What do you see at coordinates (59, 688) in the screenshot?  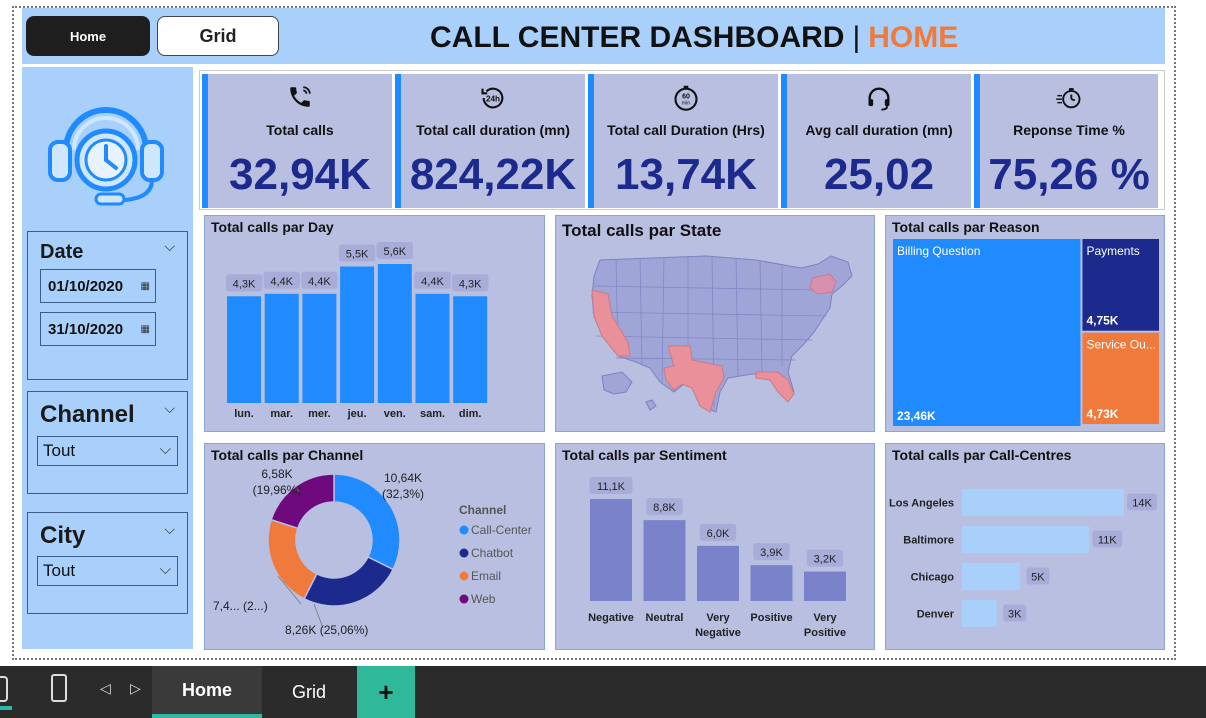 I see `mobile-view-icon` at bounding box center [59, 688].